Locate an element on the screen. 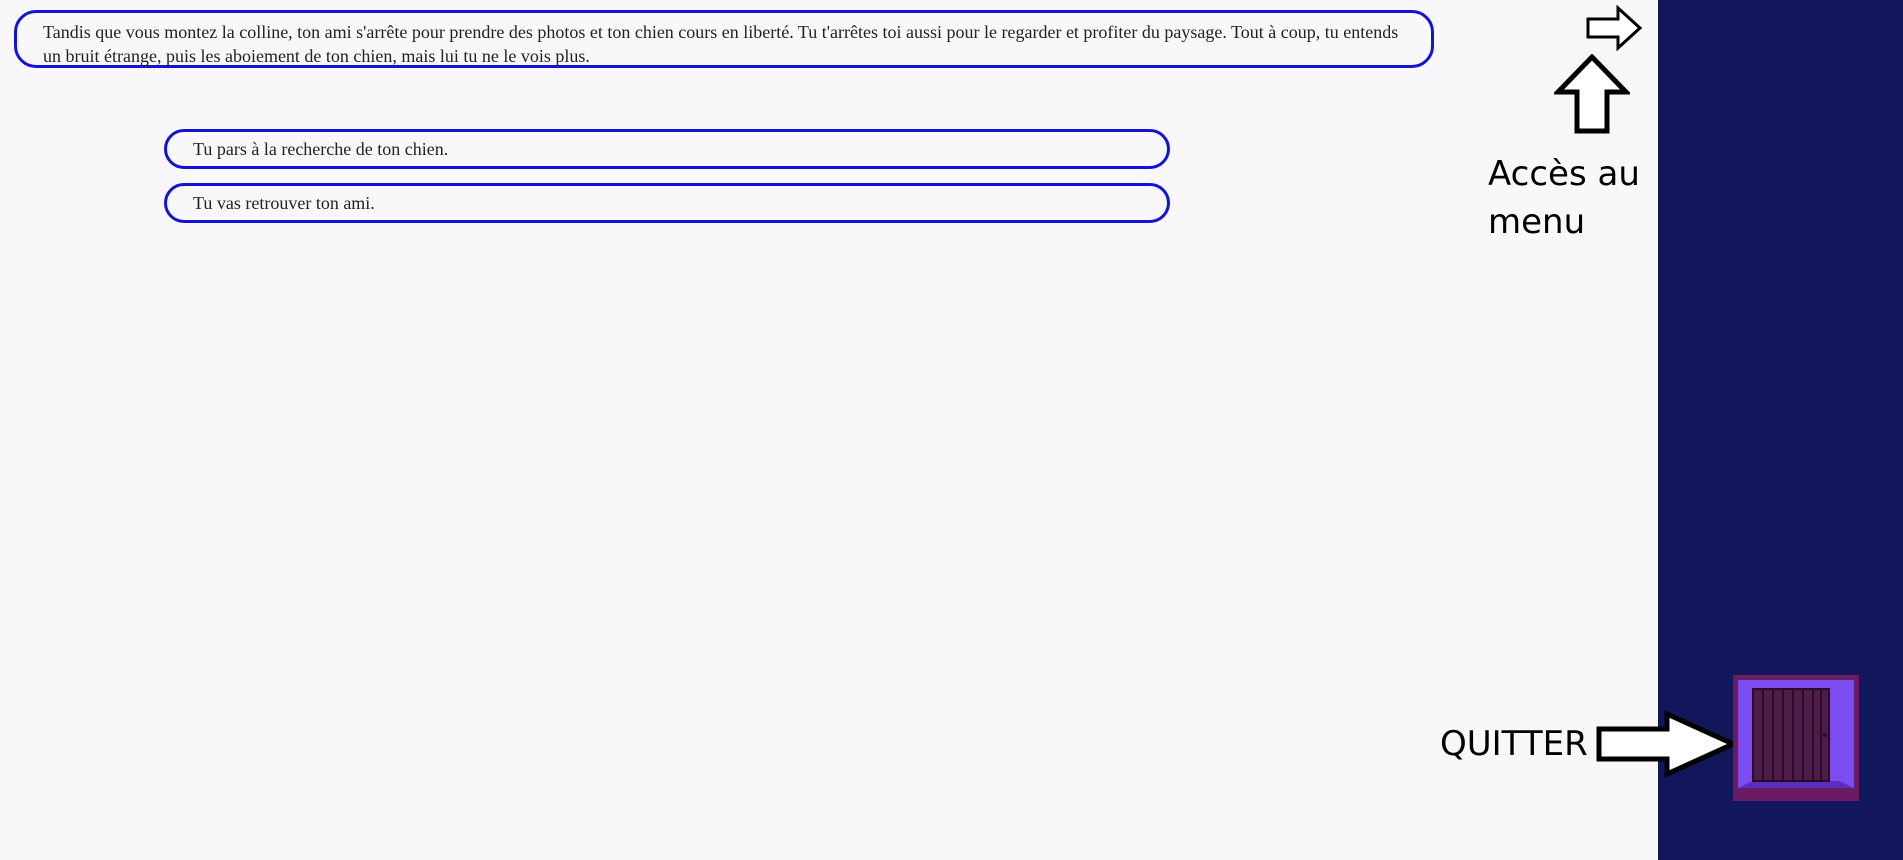 This screenshot has height=860, width=1903. choice-search-dog-button: Tu pars à la recherche de ton chien. is located at coordinates (667, 149).